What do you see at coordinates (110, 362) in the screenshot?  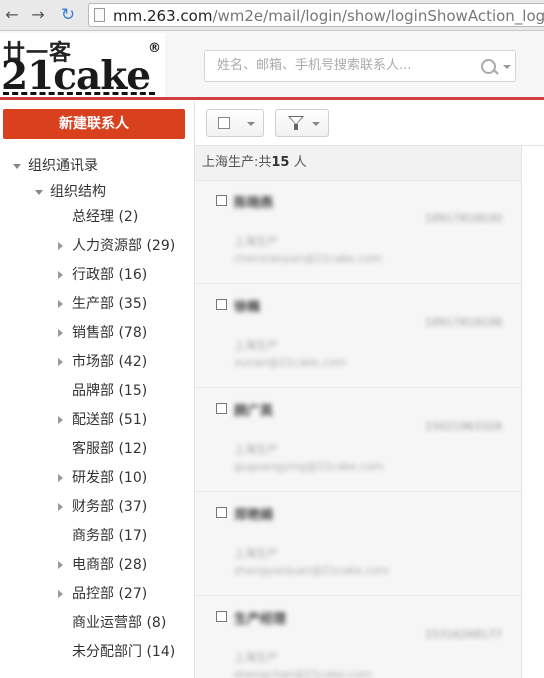 I see `tree-department-label: 市场部 (42)` at bounding box center [110, 362].